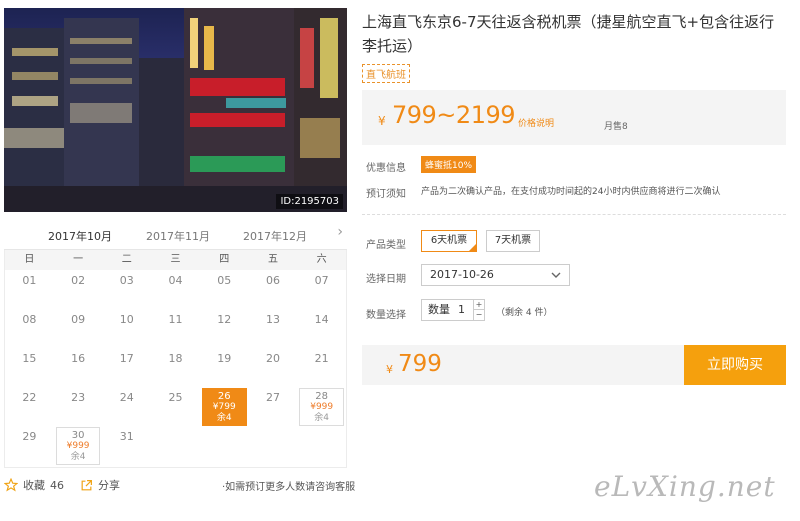  I want to click on weekday-label: 六, so click(321, 259).